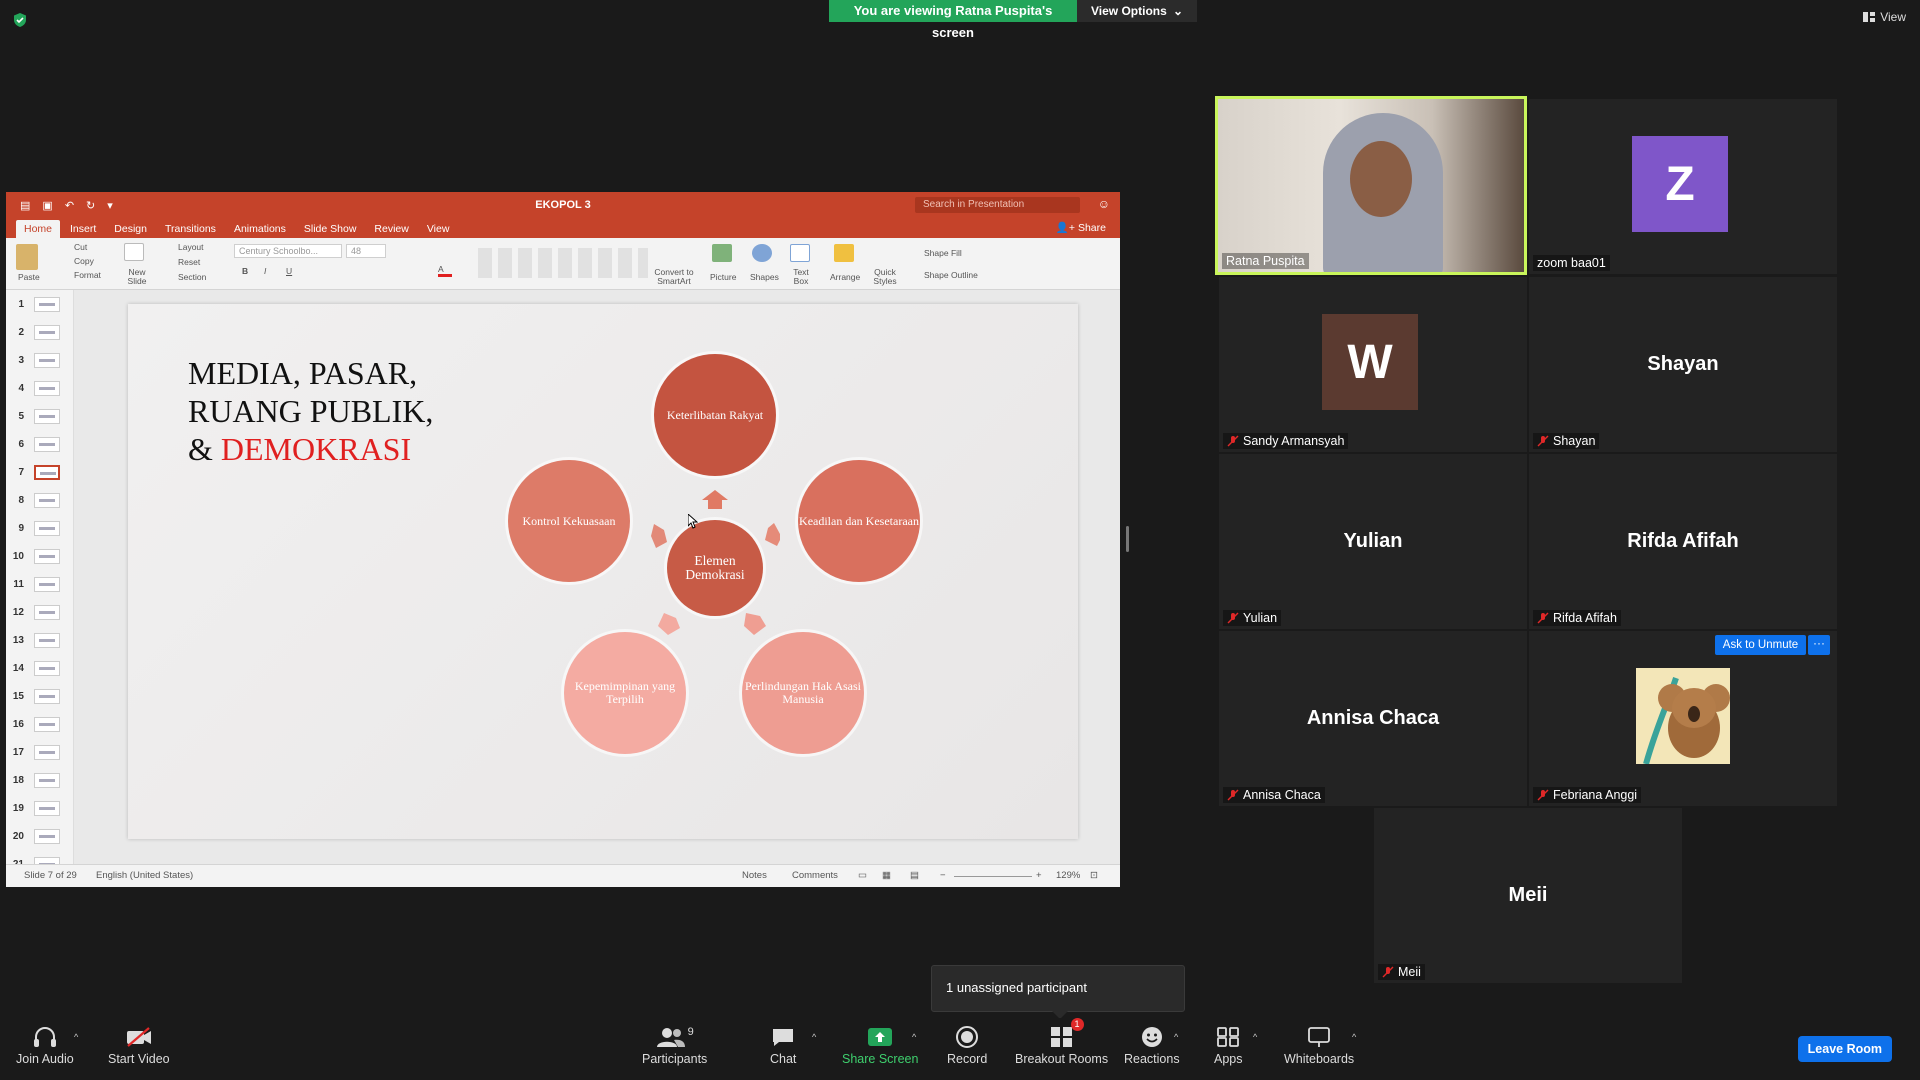 The height and width of the screenshot is (1080, 1920). What do you see at coordinates (69, 205) in the screenshot?
I see `undo-icon: ↶` at bounding box center [69, 205].